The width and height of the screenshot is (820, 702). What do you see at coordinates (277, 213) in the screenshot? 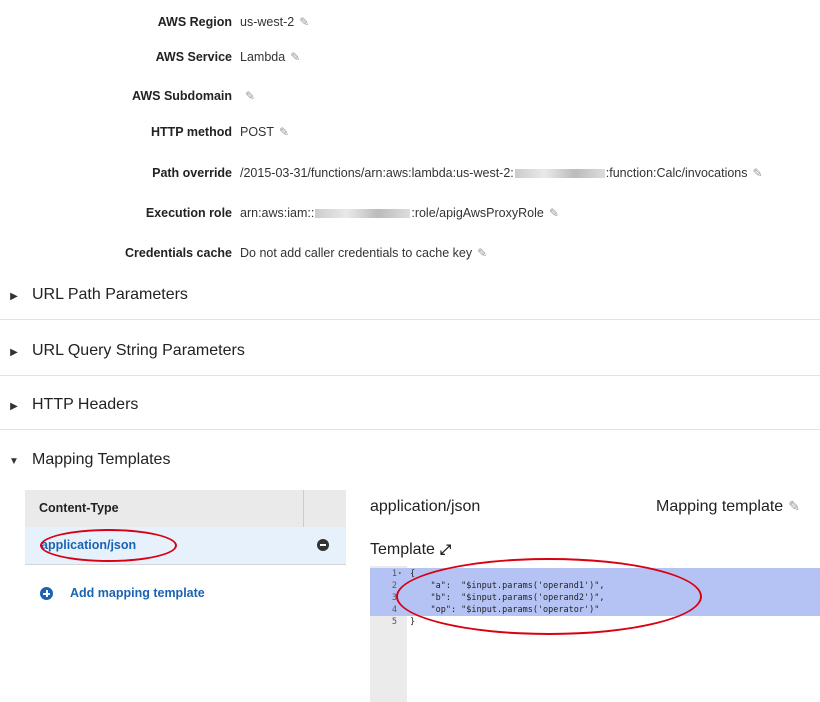
I see `property-value-prefix: arn:aws:iam::` at bounding box center [277, 213].